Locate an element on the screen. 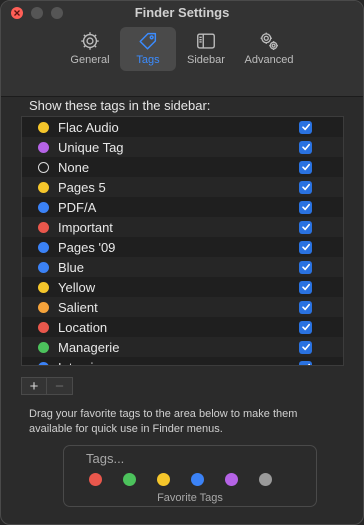  tag-name: Location is located at coordinates (82, 327).